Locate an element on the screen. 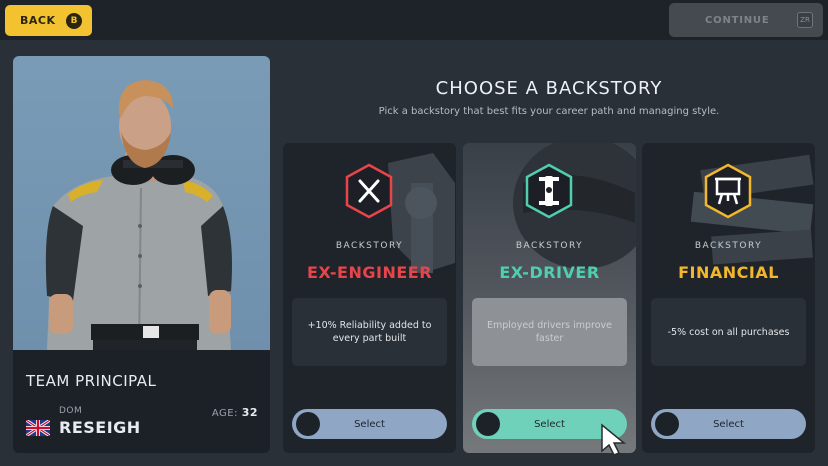 This screenshot has width=828, height=466. top-bar: BACK B CONTINUE ZR is located at coordinates (414, 20).